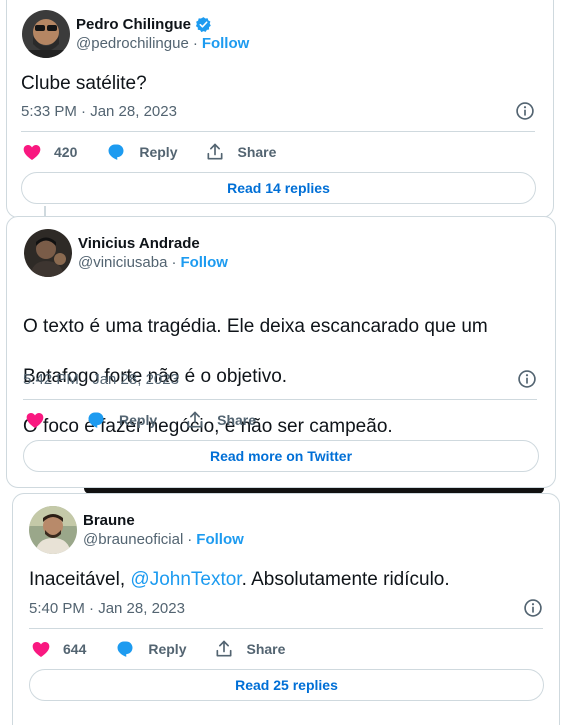  What do you see at coordinates (66, 152) in the screenshot?
I see `like-count: 420` at bounding box center [66, 152].